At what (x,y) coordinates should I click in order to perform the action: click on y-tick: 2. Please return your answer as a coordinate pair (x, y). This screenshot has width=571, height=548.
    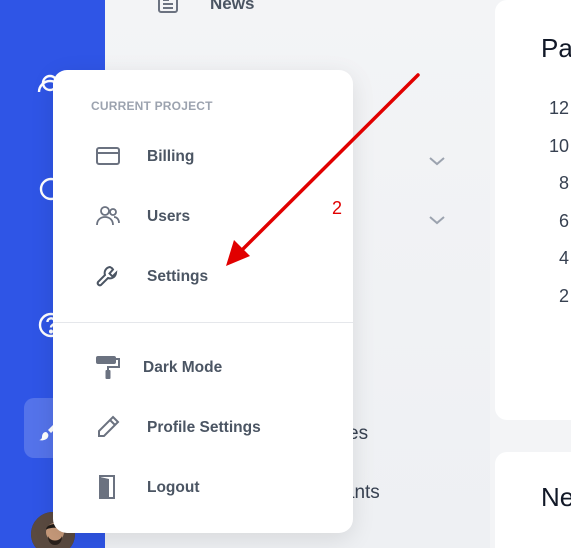
    Looking at the image, I should click on (563, 296).